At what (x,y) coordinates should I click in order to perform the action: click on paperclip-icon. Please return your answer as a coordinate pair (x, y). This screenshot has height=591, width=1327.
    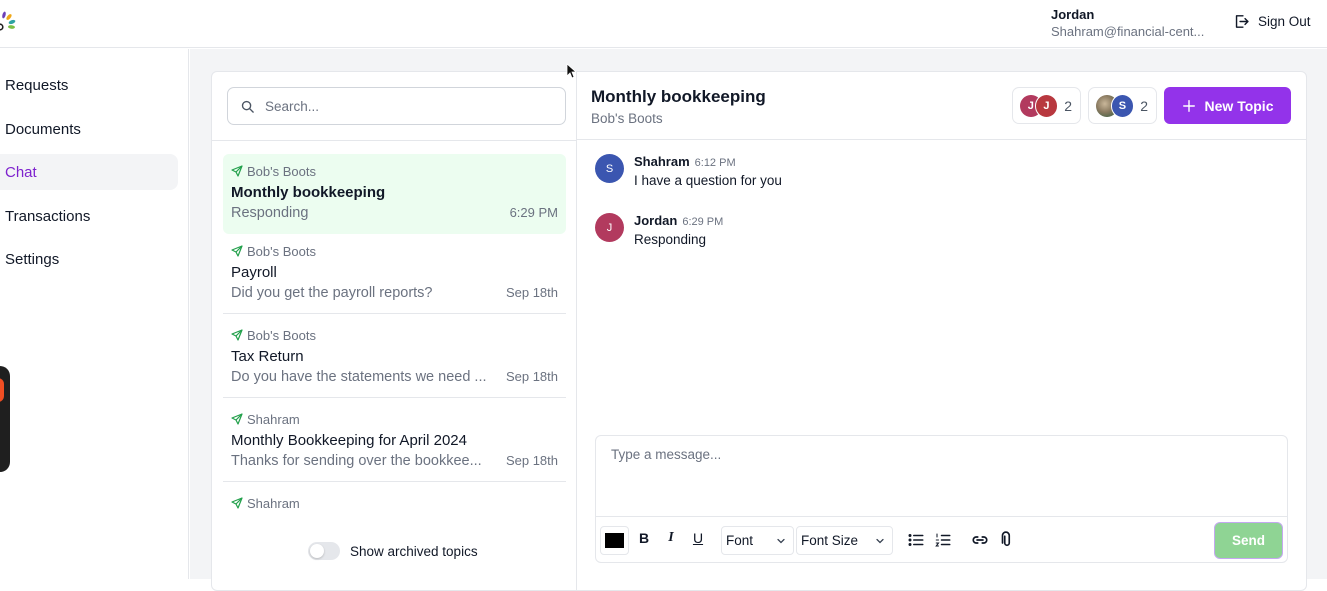
    Looking at the image, I should click on (1006, 539).